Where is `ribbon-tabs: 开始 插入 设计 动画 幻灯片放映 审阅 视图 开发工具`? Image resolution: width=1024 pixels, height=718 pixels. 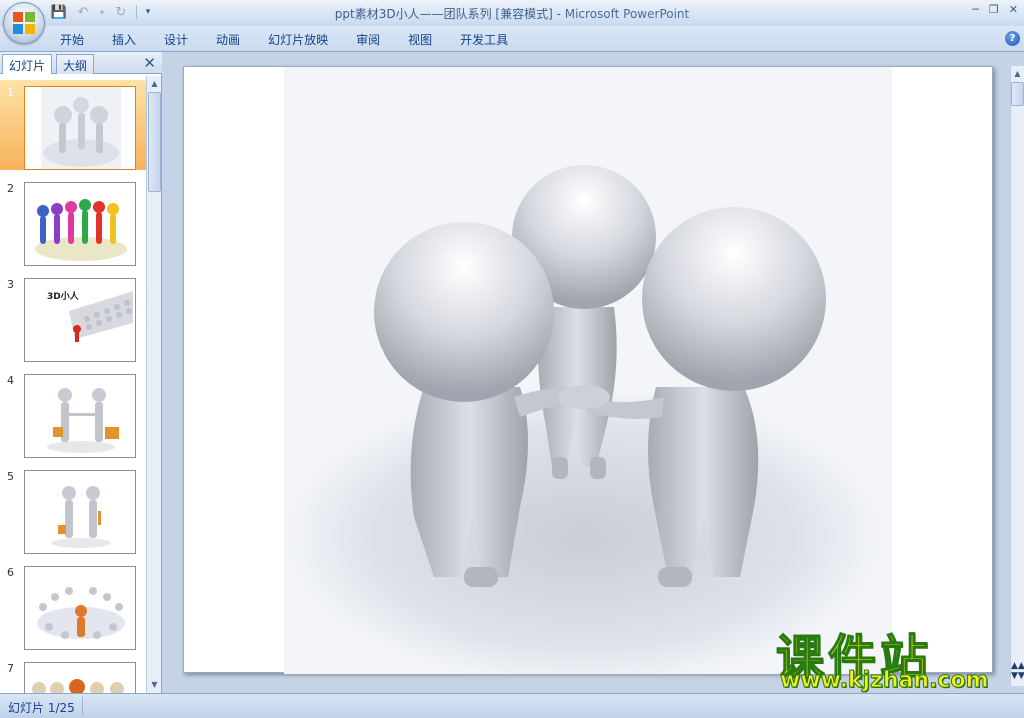 ribbon-tabs: 开始 插入 设计 动画 幻灯片放映 审阅 视图 开发工具 is located at coordinates (298, 39).